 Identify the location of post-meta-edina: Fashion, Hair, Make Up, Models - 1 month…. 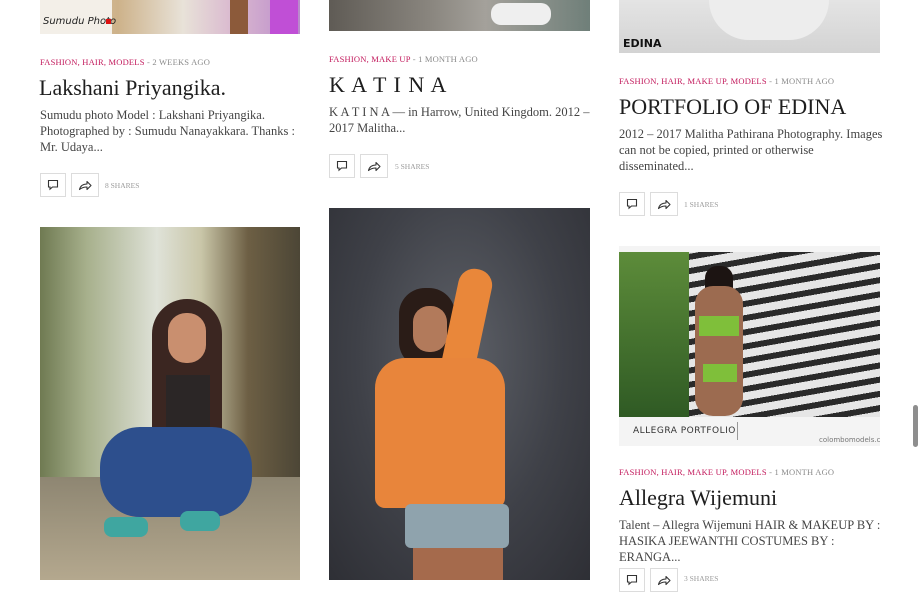
(726, 81).